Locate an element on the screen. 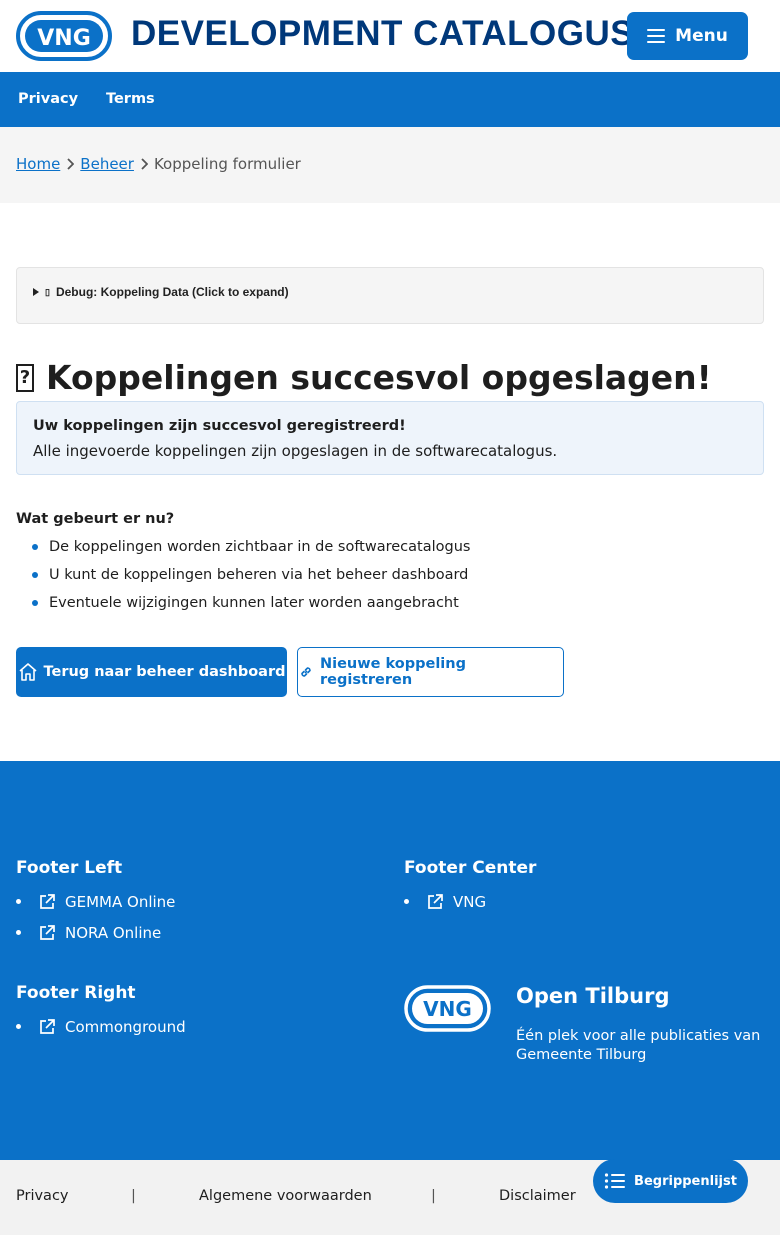  bottom-link-privacy: Privacy is located at coordinates (42, 1196).